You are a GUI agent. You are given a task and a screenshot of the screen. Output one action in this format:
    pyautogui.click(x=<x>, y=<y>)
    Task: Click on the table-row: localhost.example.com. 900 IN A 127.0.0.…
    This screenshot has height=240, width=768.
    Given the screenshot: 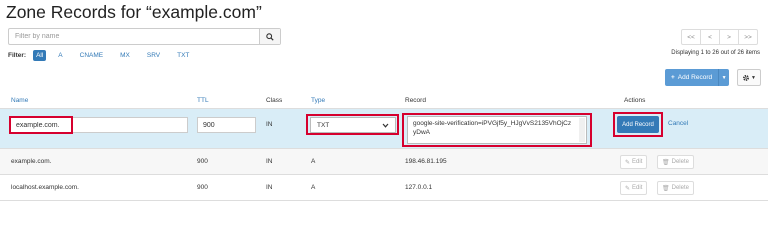 What is the action you would take?
    pyautogui.click(x=384, y=188)
    